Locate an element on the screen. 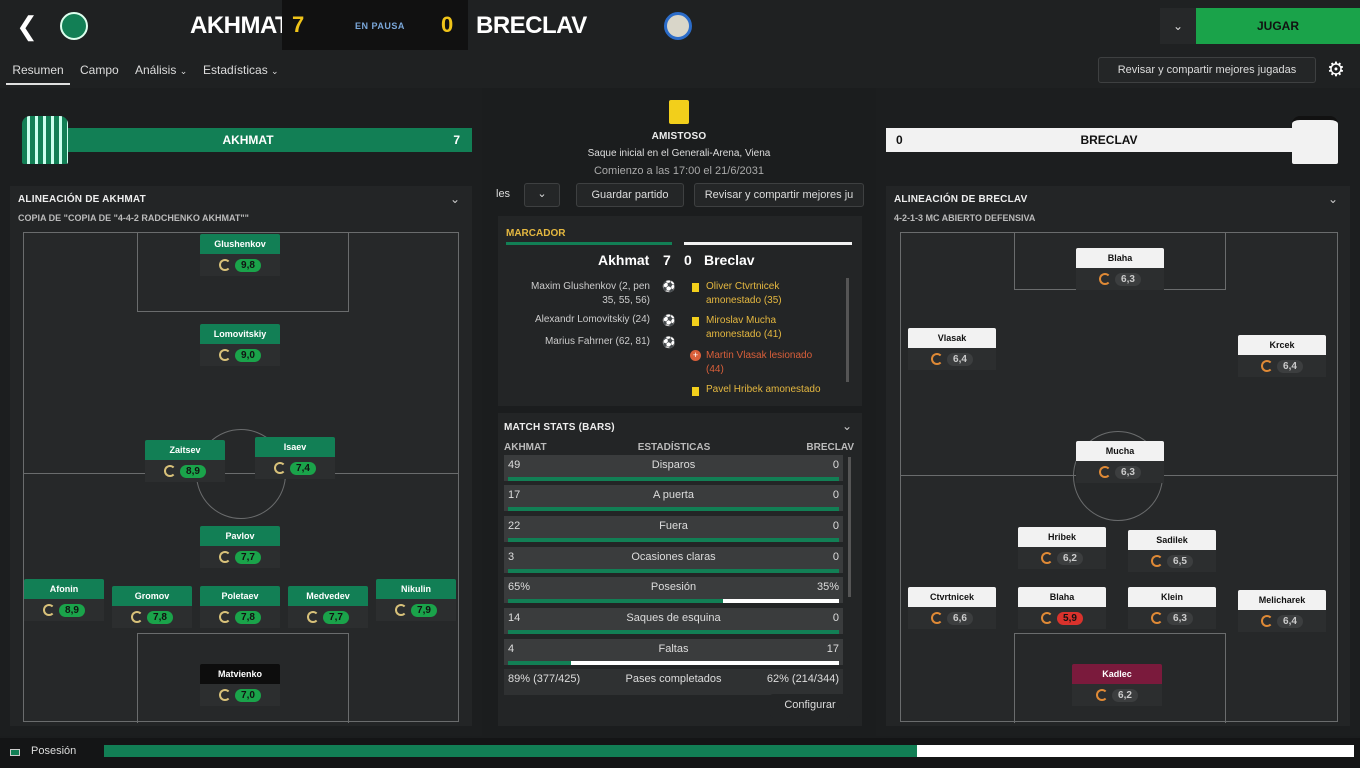  away-score: 0 is located at coordinates (447, 24).